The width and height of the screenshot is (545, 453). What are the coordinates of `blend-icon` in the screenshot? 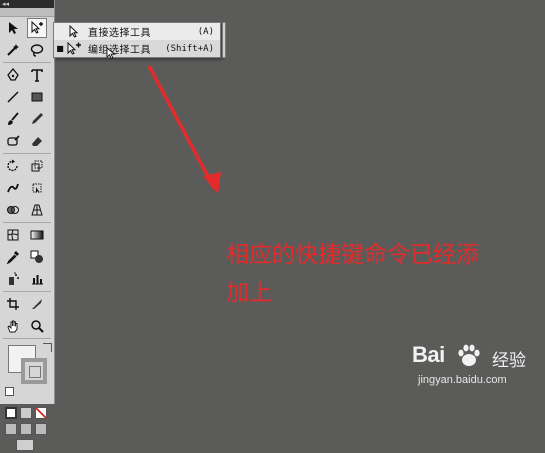 It's located at (36, 256).